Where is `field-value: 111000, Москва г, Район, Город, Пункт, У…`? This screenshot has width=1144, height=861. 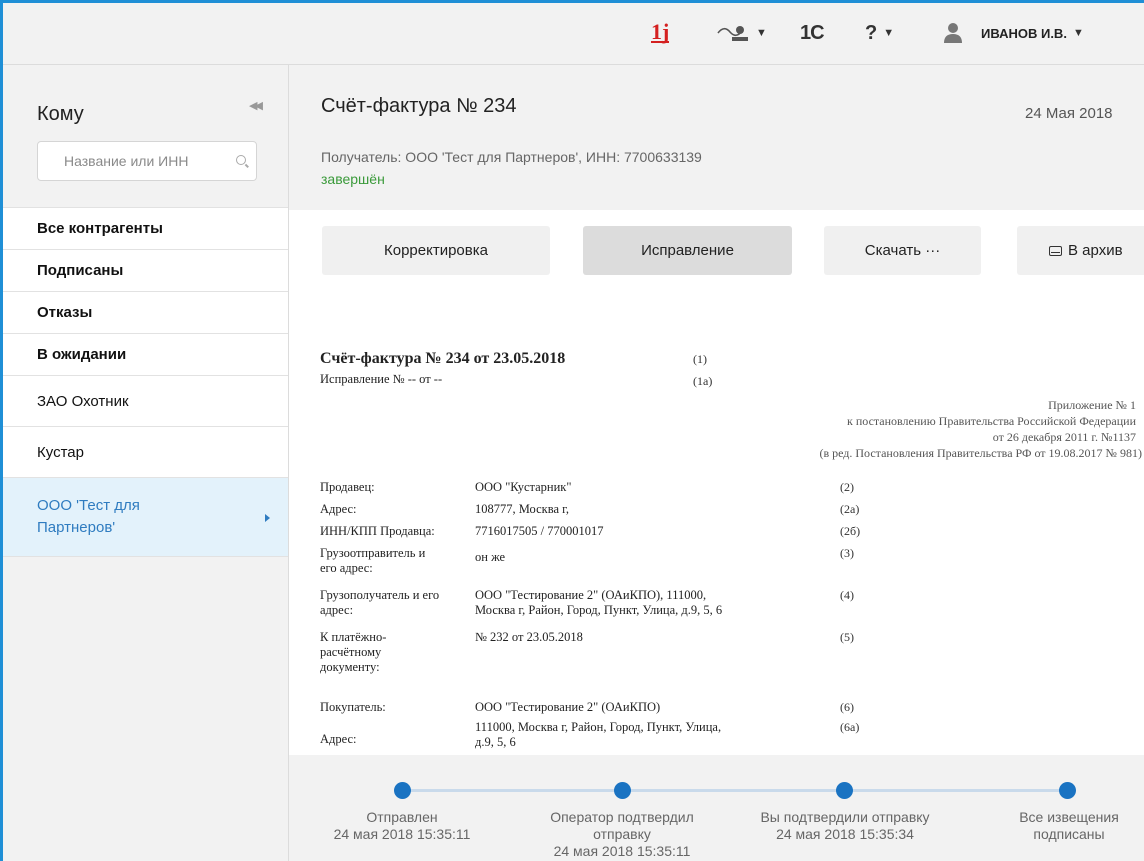 field-value: 111000, Москва г, Район, Город, Пункт, У… is located at coordinates (598, 734).